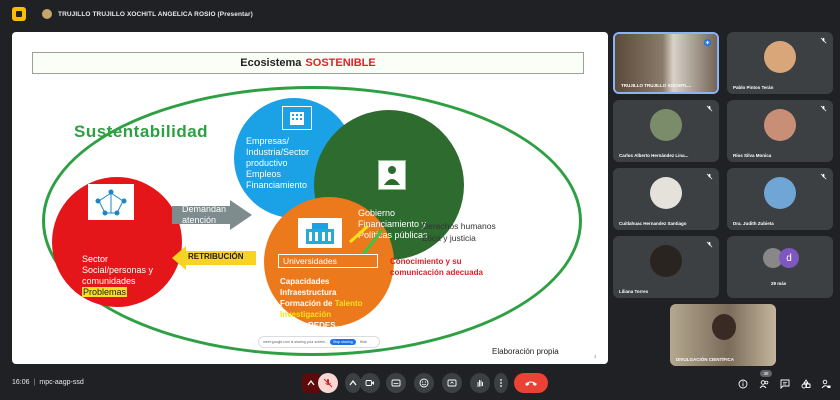 Image resolution: width=840 pixels, height=400 pixels. Describe the element at coordinates (459, 232) in the screenshot. I see `derechos-text: Derechos humanos Ética y justicia` at that location.